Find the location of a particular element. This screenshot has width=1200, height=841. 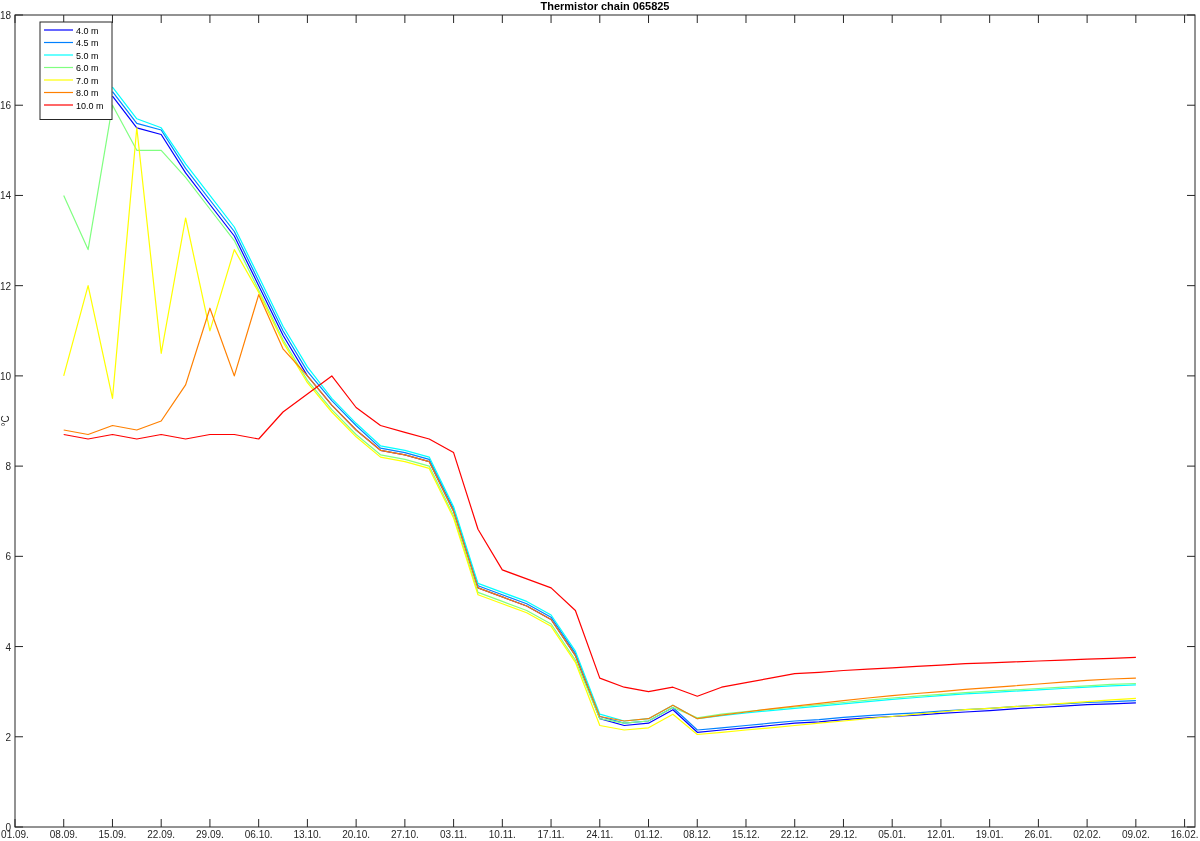

tick-label: 10.11. is located at coordinates (502, 834).